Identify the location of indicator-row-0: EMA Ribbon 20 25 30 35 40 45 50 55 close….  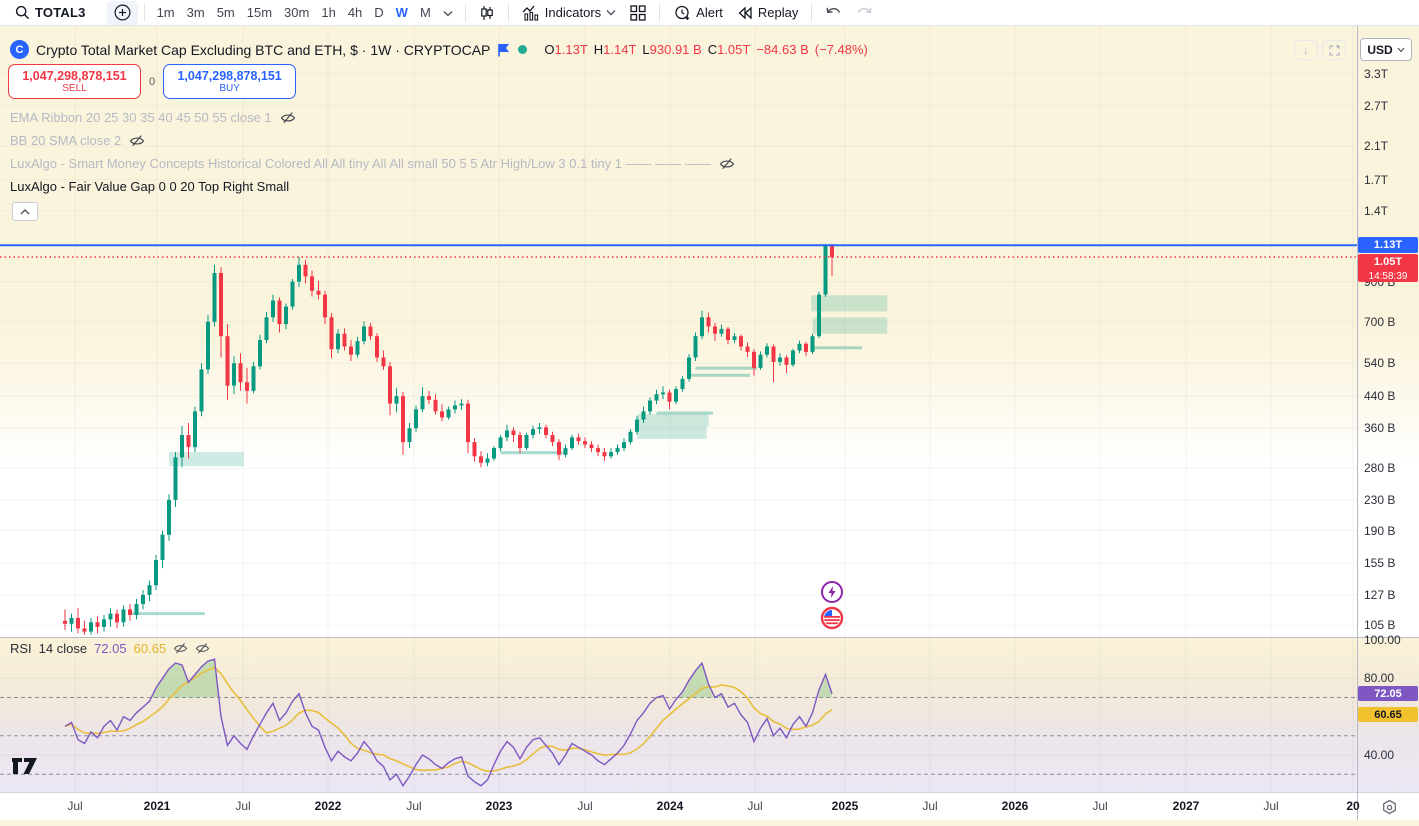
(372, 117).